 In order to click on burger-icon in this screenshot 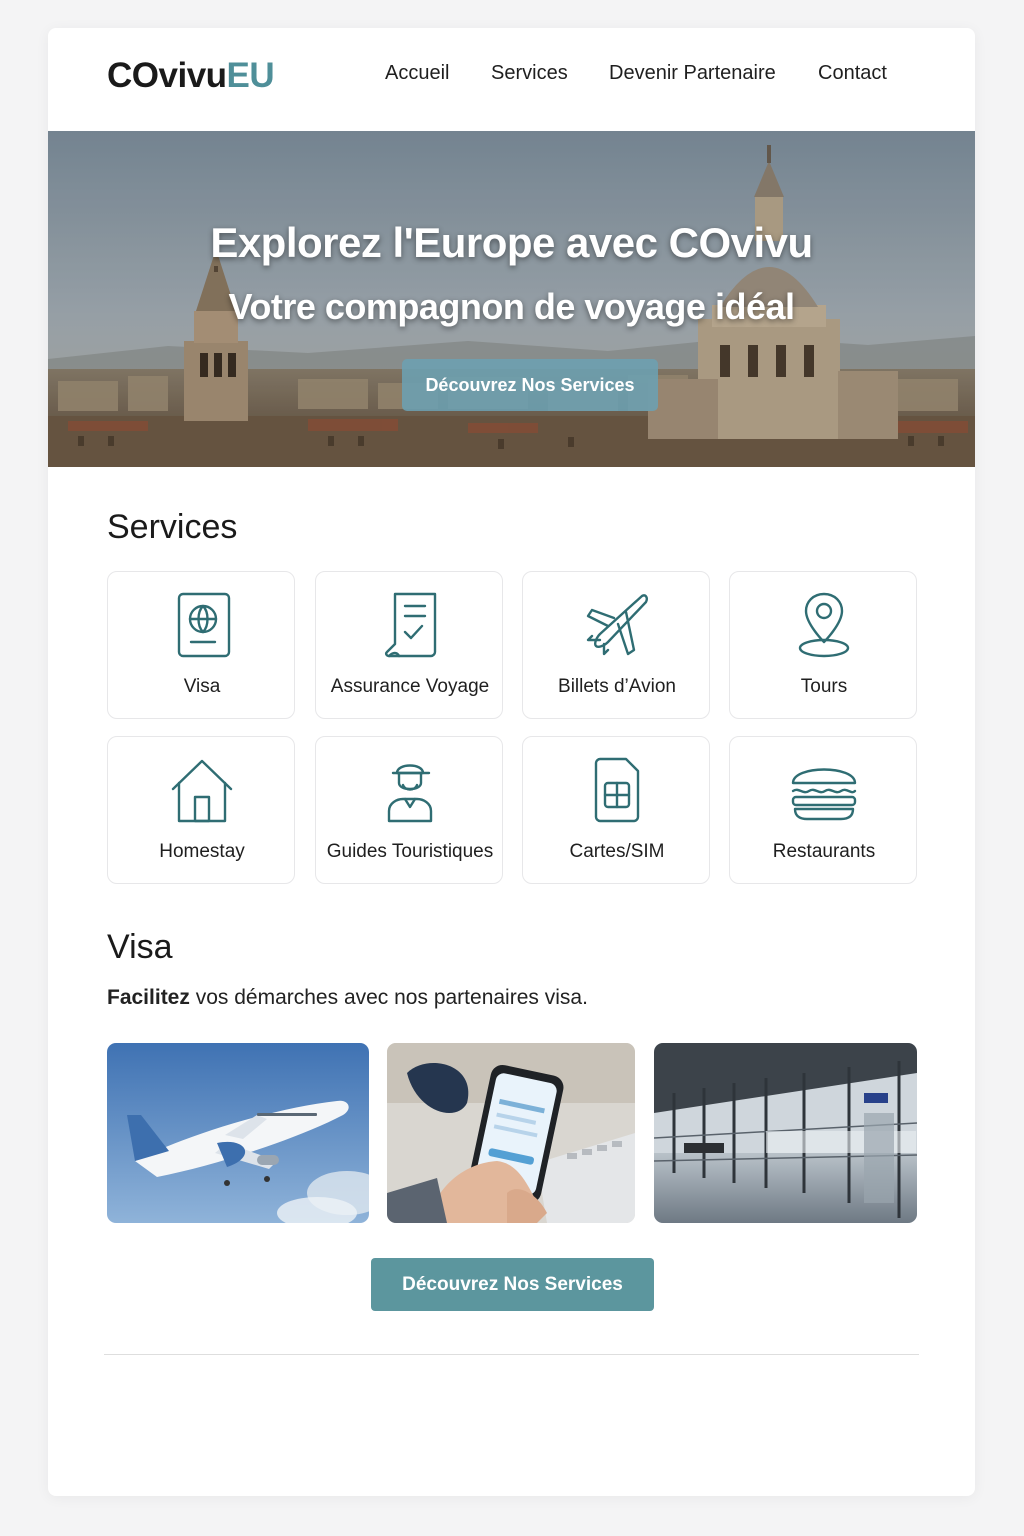, I will do `click(824, 794)`.